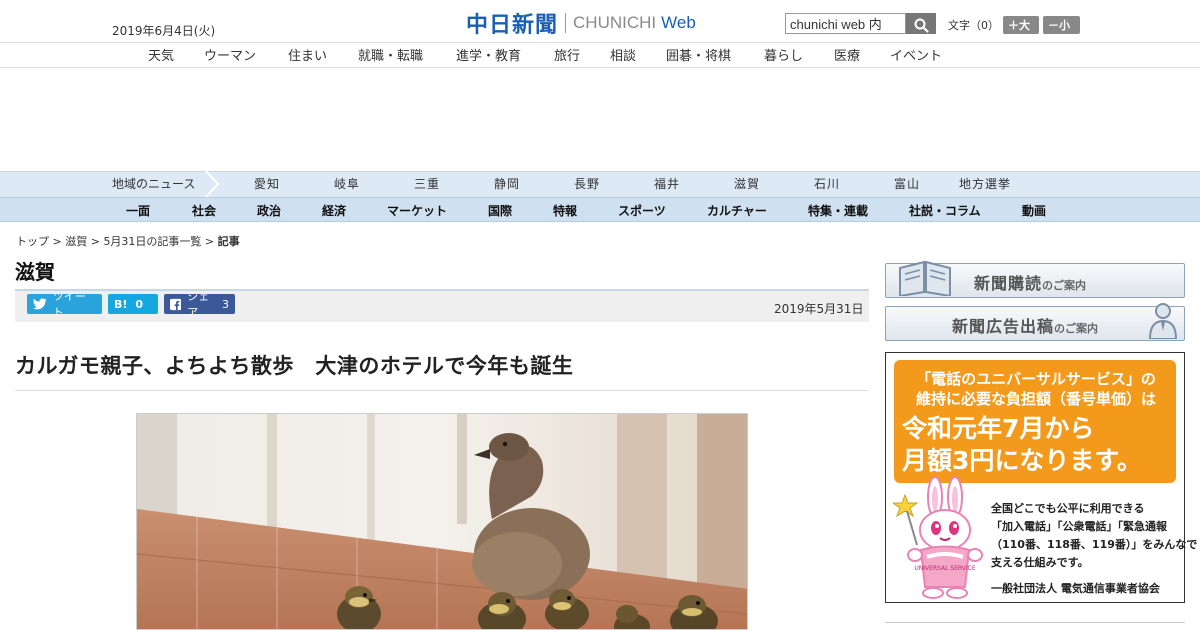 Image resolution: width=1200 pixels, height=630 pixels. Describe the element at coordinates (916, 54) in the screenshot. I see `subnav-item: イベント` at that location.